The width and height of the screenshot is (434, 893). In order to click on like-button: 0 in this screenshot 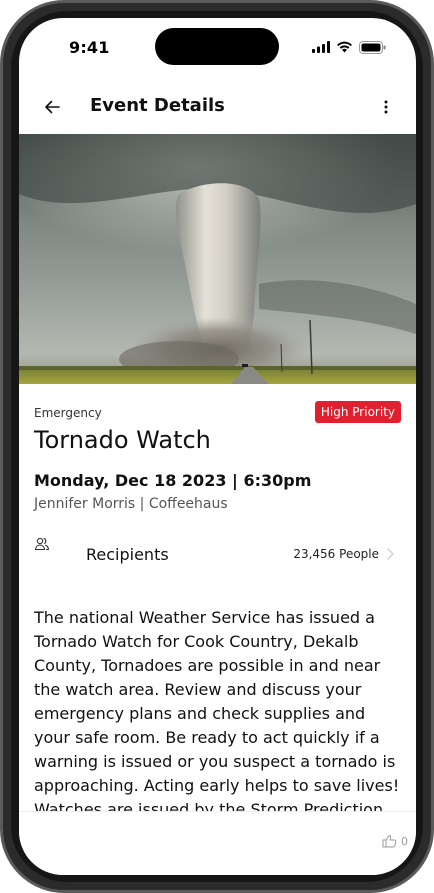, I will do `click(395, 841)`.